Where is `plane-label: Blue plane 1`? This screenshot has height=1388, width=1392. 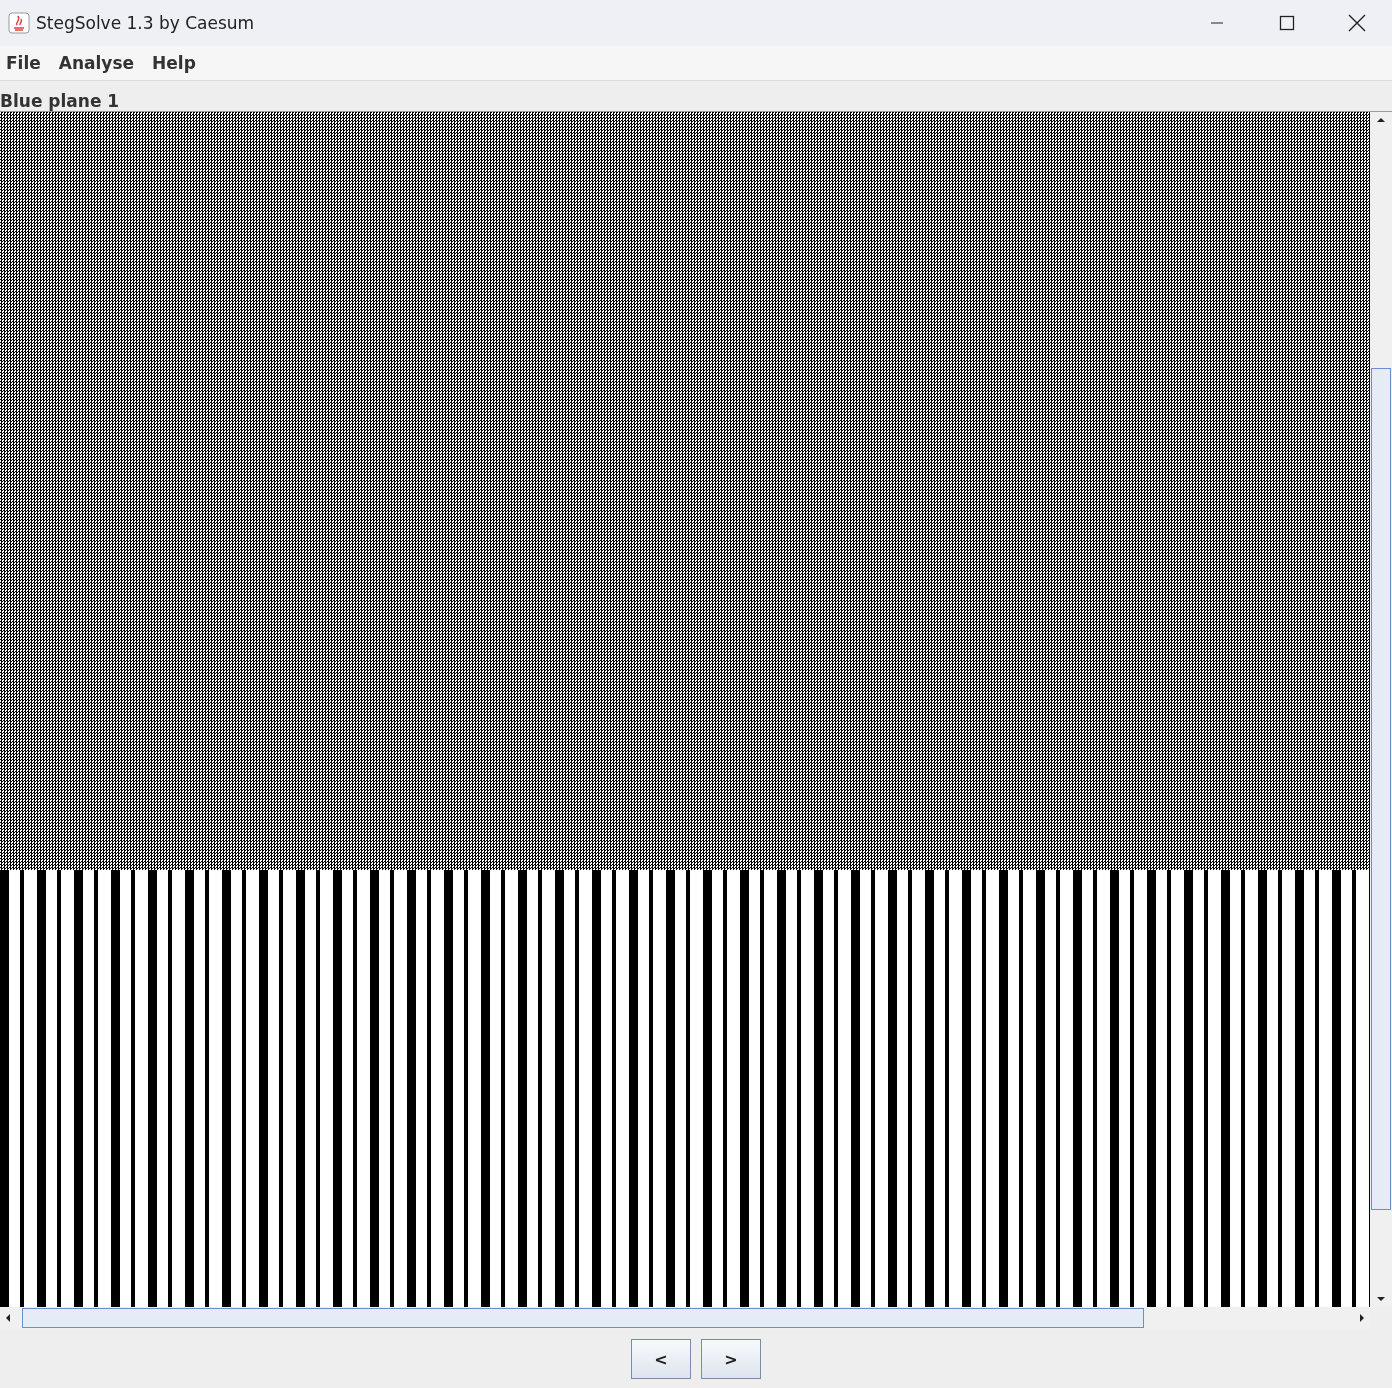
plane-label: Blue plane 1 is located at coordinates (60, 100).